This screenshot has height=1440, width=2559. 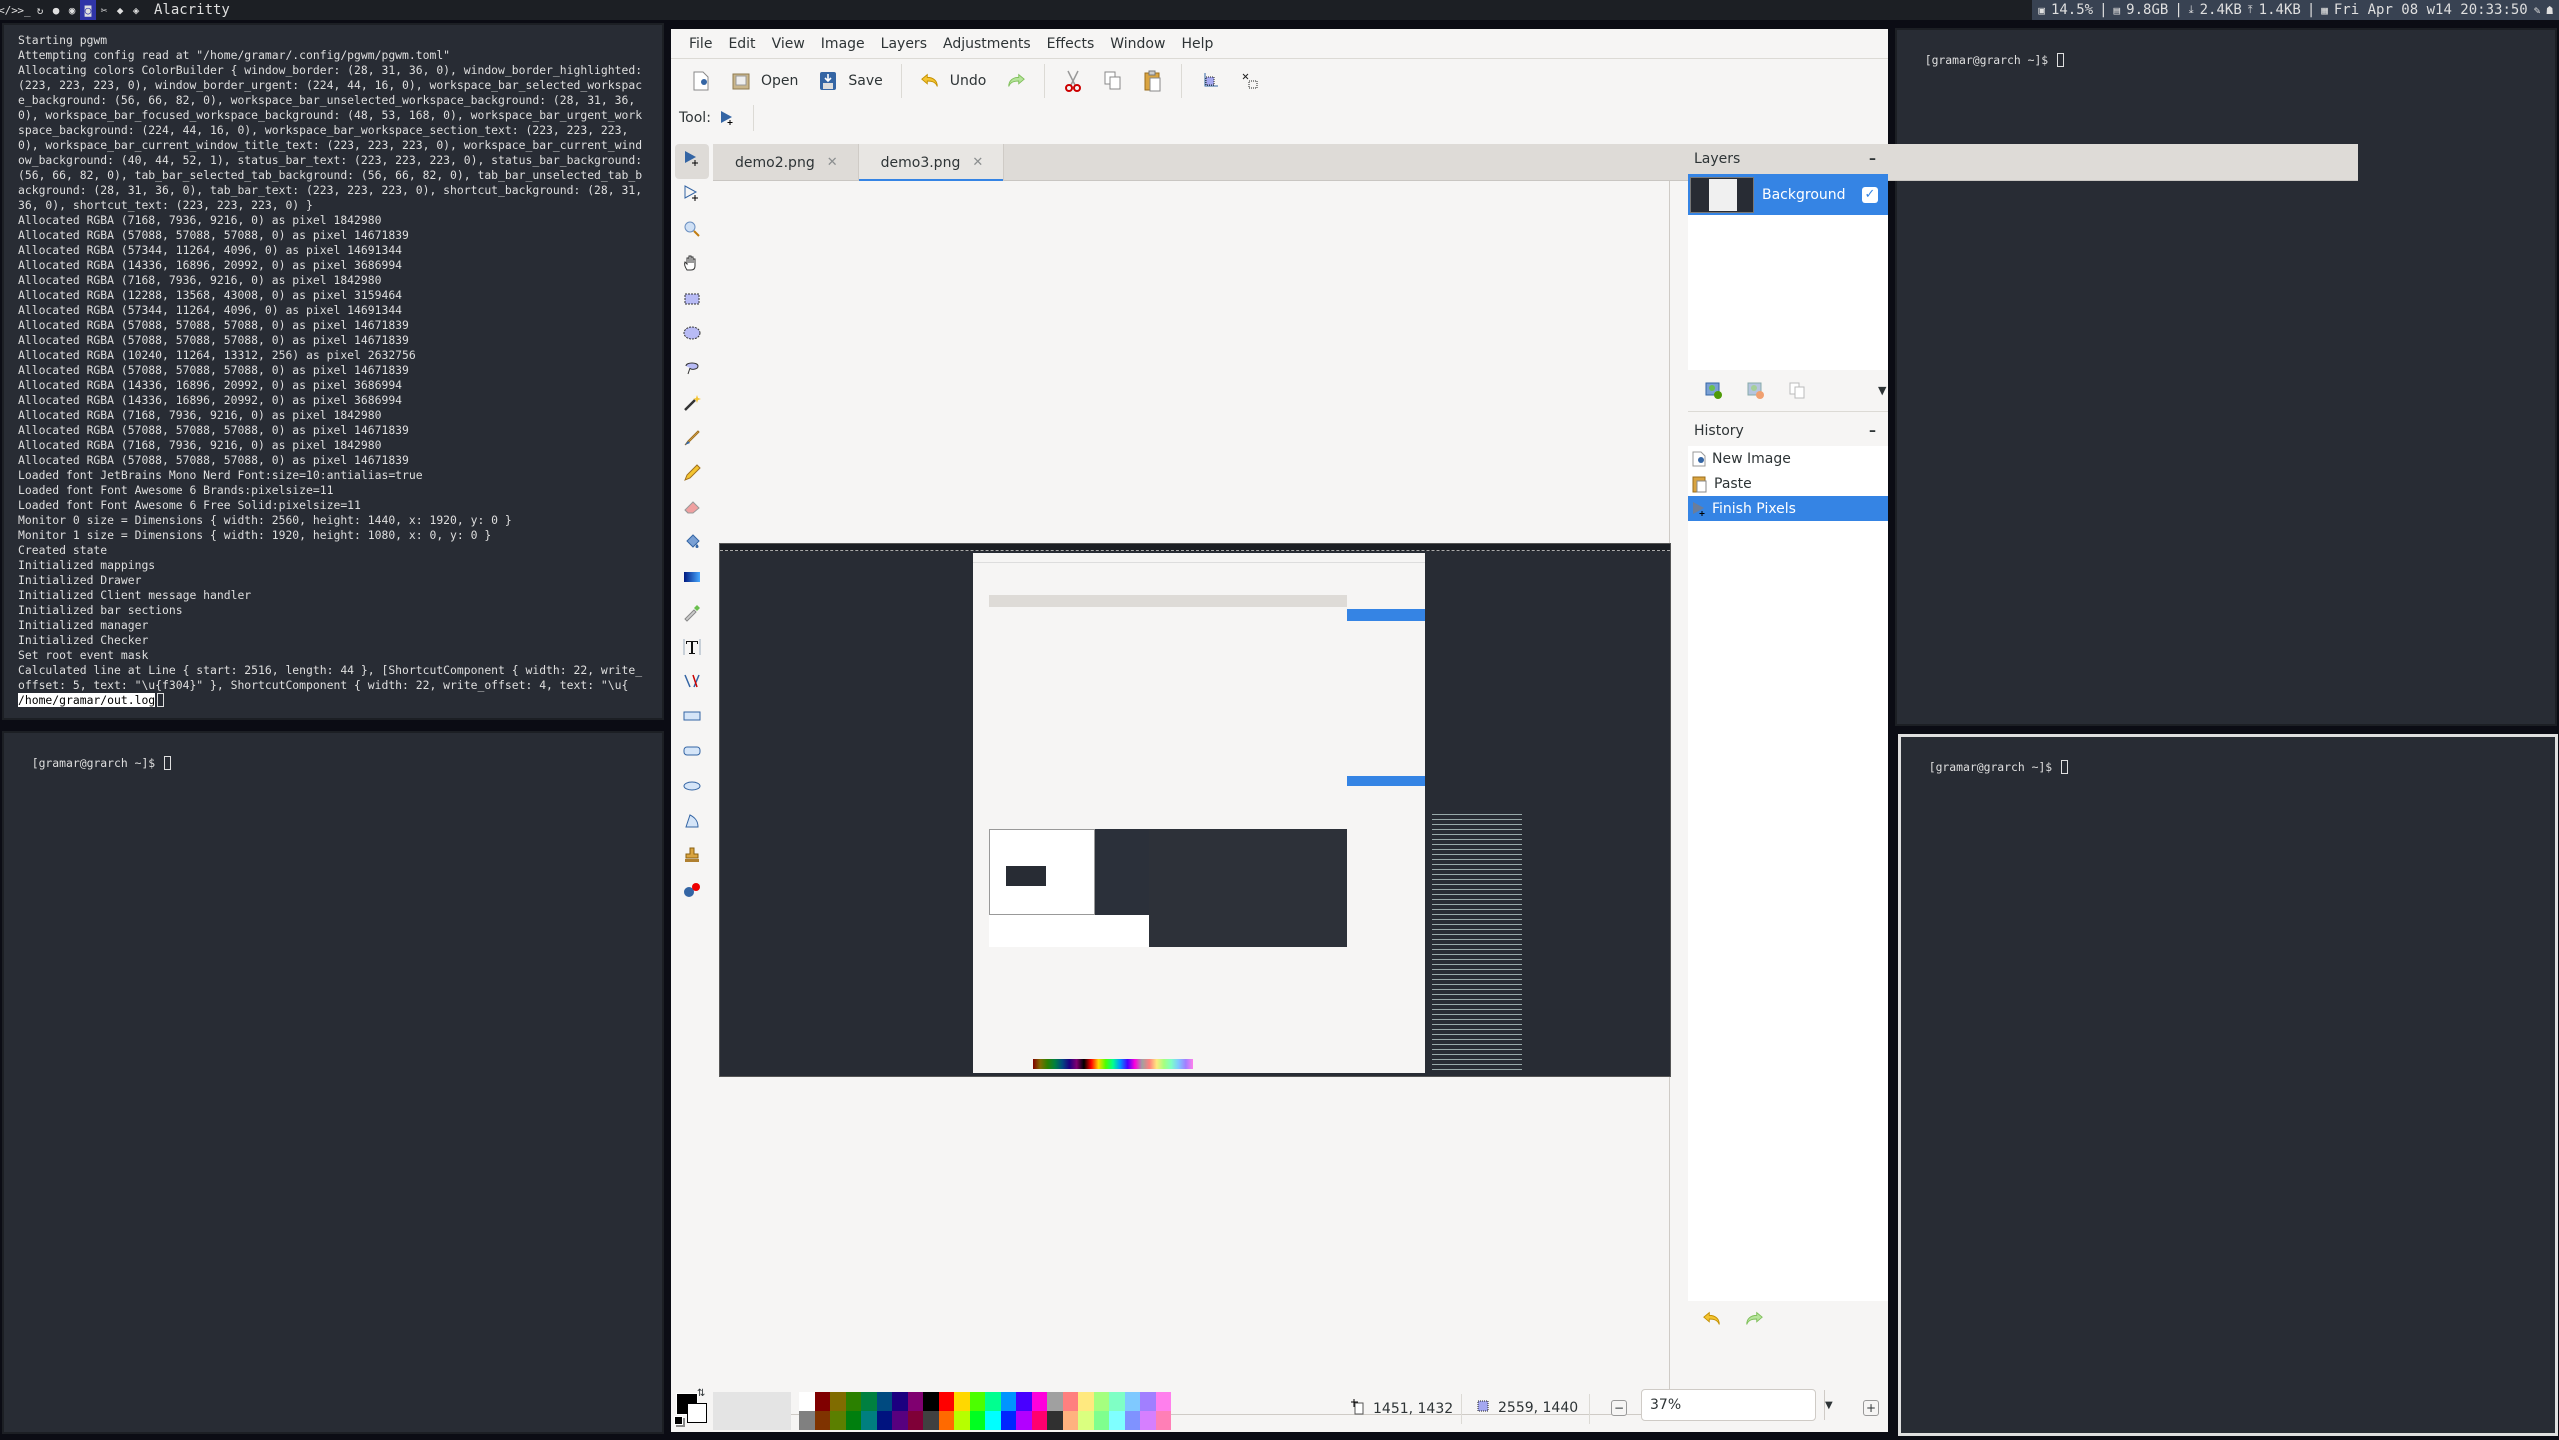 What do you see at coordinates (692, 718) in the screenshot?
I see `tool-rectangle` at bounding box center [692, 718].